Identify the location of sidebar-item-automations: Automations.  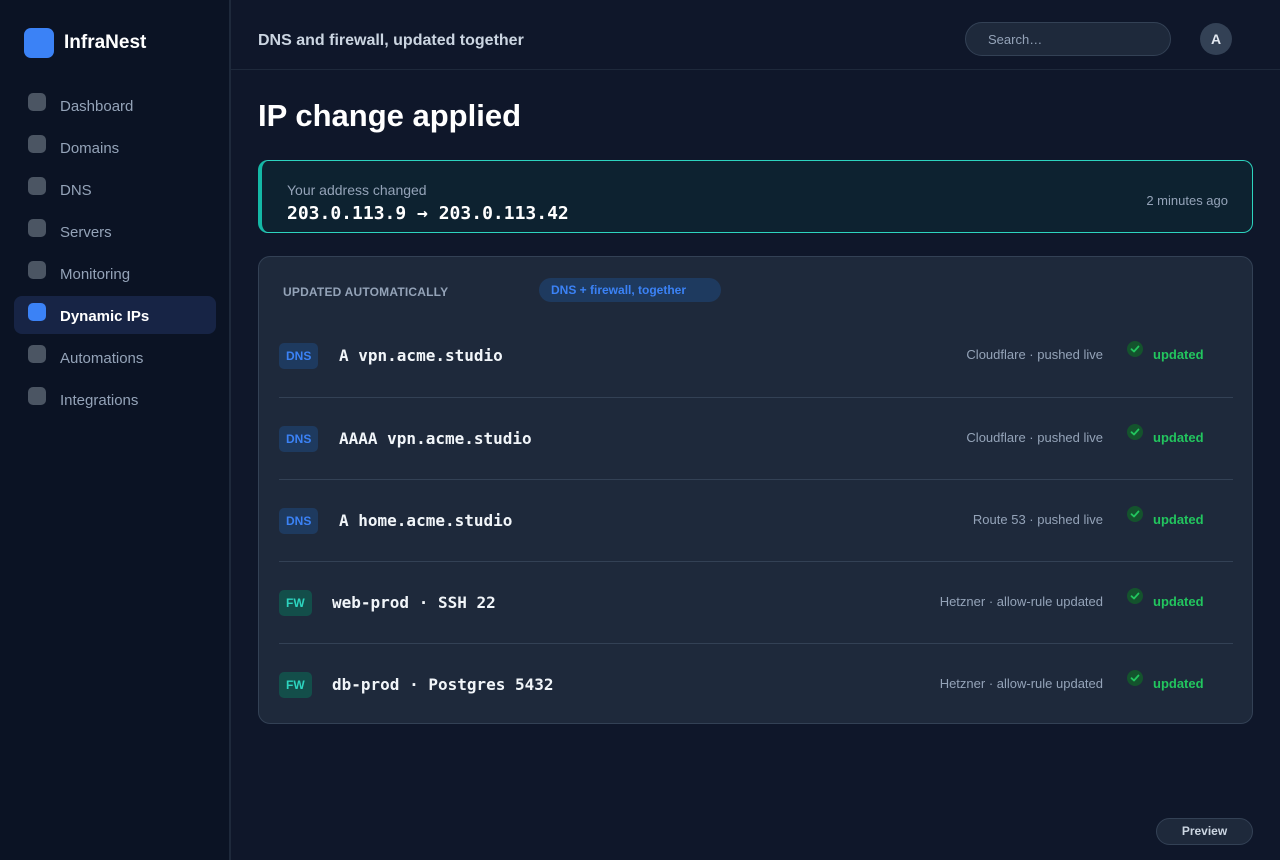
(115, 357).